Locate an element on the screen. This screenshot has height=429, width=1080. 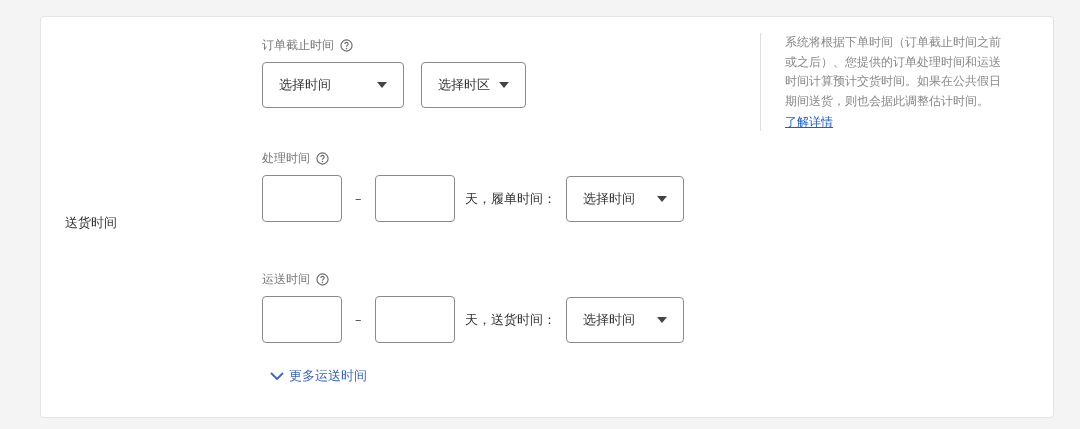
row-label: 送货时间 is located at coordinates (91, 223).